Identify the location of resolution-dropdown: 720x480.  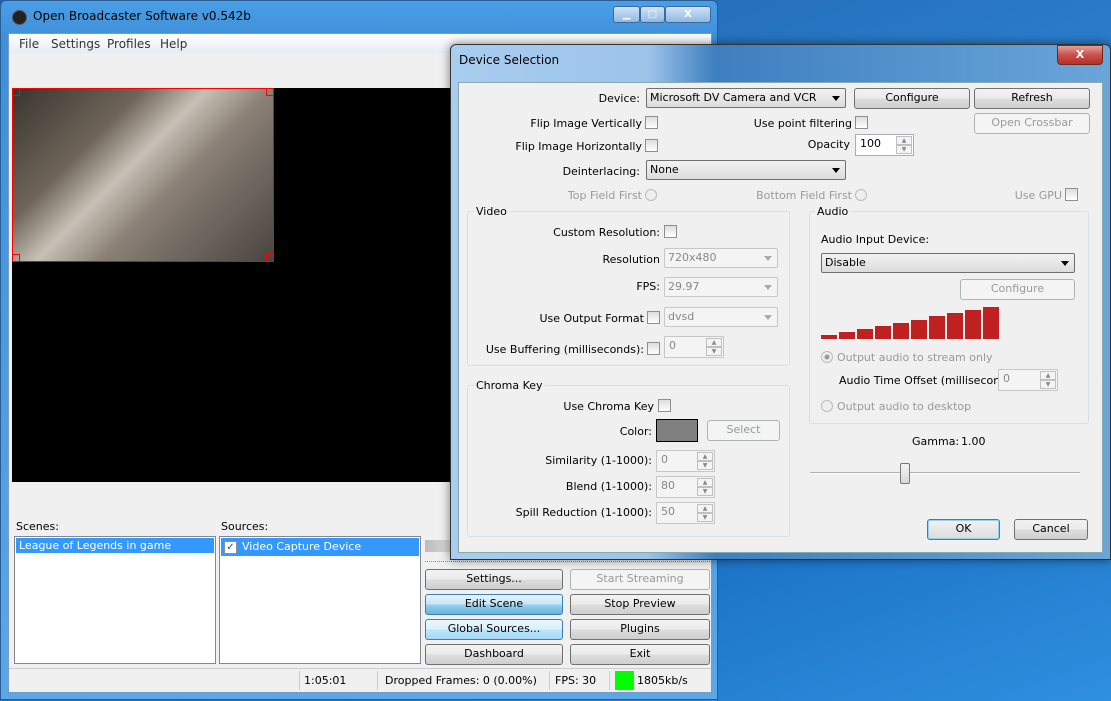
(721, 258).